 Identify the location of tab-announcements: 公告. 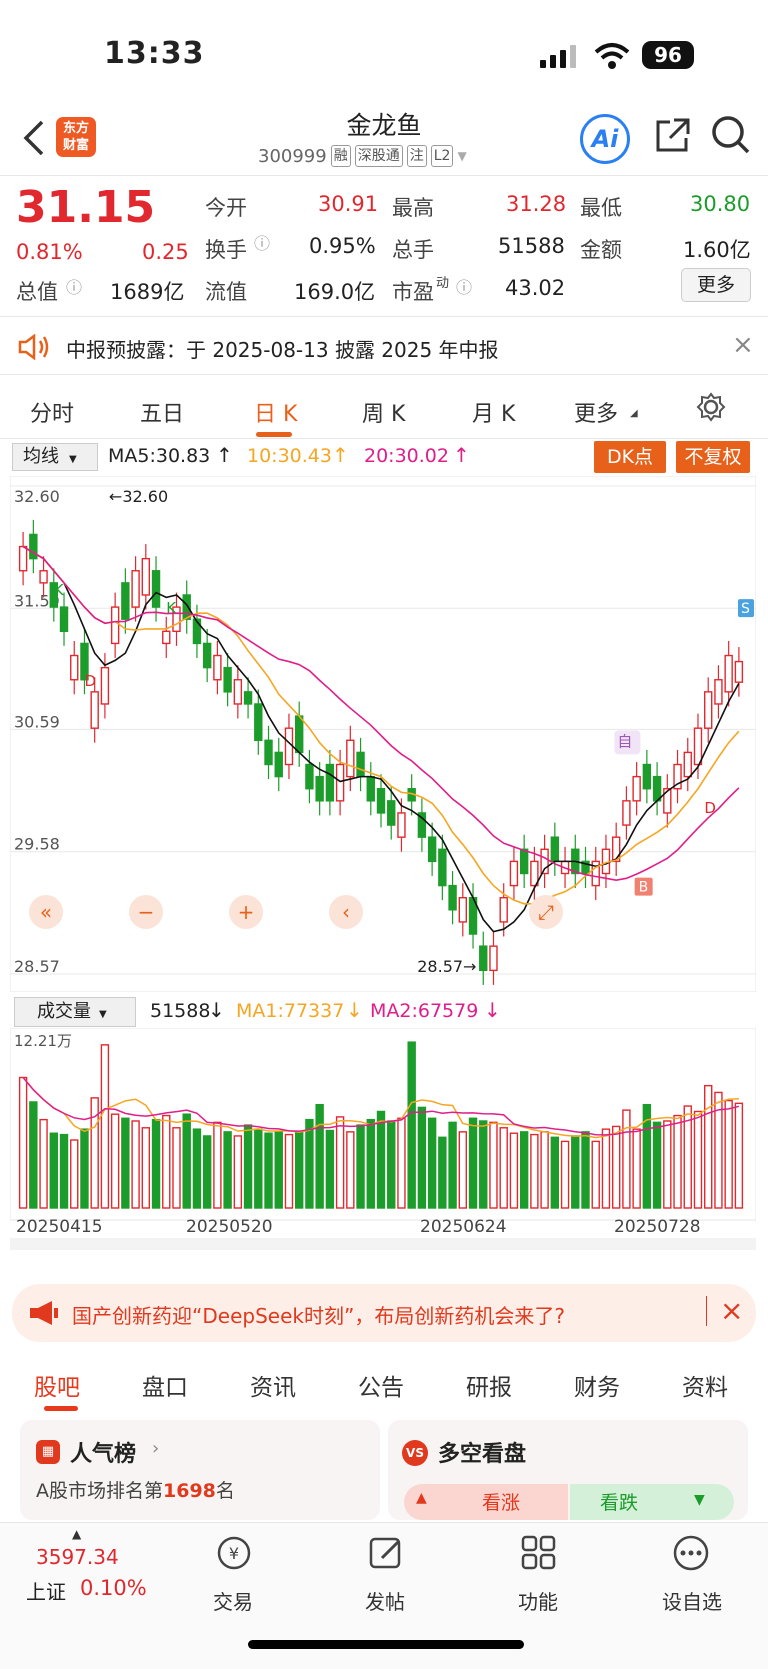
(381, 1385).